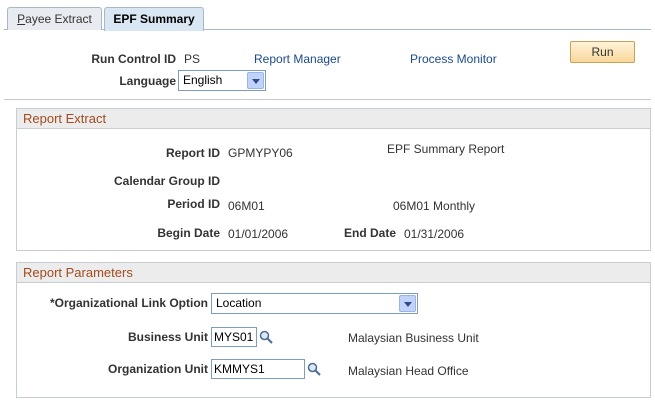 This screenshot has width=655, height=406. Describe the element at coordinates (369, 233) in the screenshot. I see `end-date-label: End Date` at that location.